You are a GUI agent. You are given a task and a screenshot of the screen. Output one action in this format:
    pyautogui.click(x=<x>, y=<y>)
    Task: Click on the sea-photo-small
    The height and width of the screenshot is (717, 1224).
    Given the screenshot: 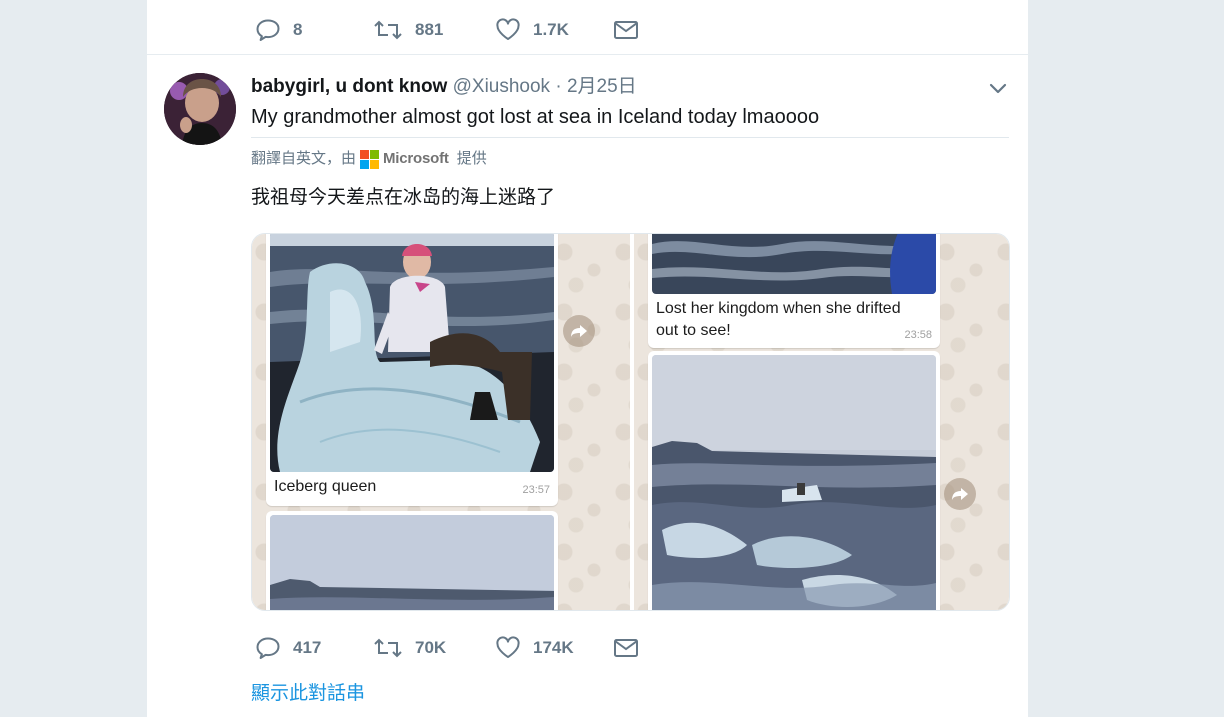 What is the action you would take?
    pyautogui.click(x=412, y=562)
    